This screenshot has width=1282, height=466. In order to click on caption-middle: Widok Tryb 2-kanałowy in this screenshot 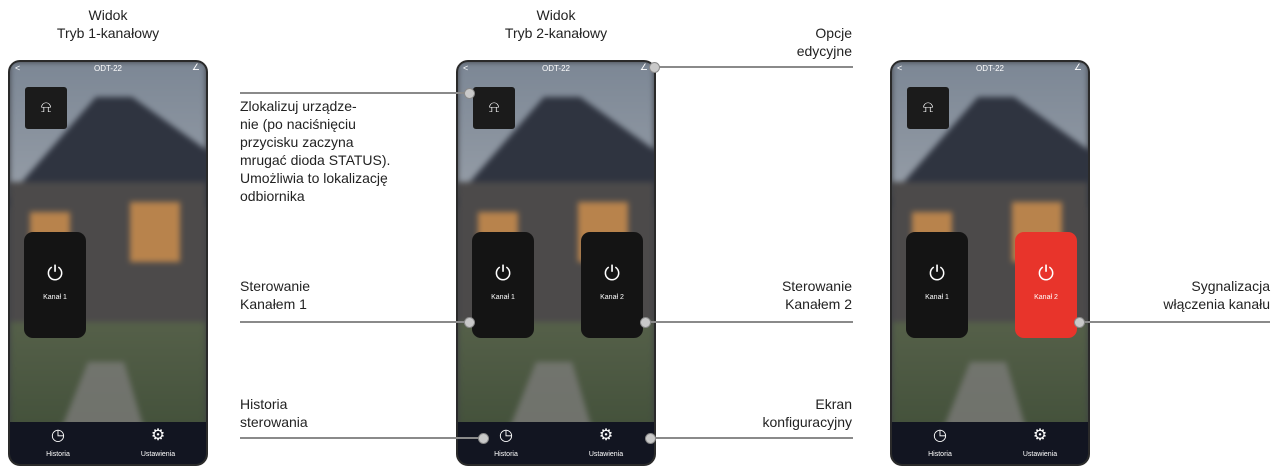, I will do `click(556, 24)`.